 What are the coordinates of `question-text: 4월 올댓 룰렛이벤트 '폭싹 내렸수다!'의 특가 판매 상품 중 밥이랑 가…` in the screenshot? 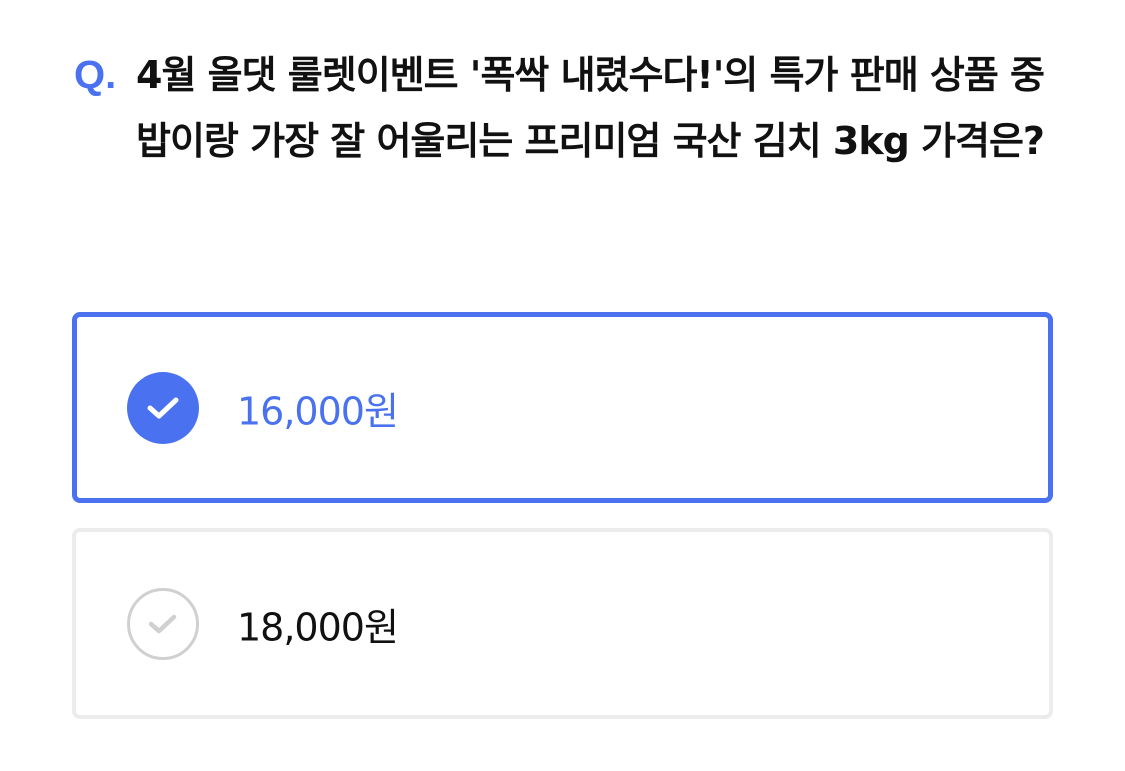 It's located at (590, 108).